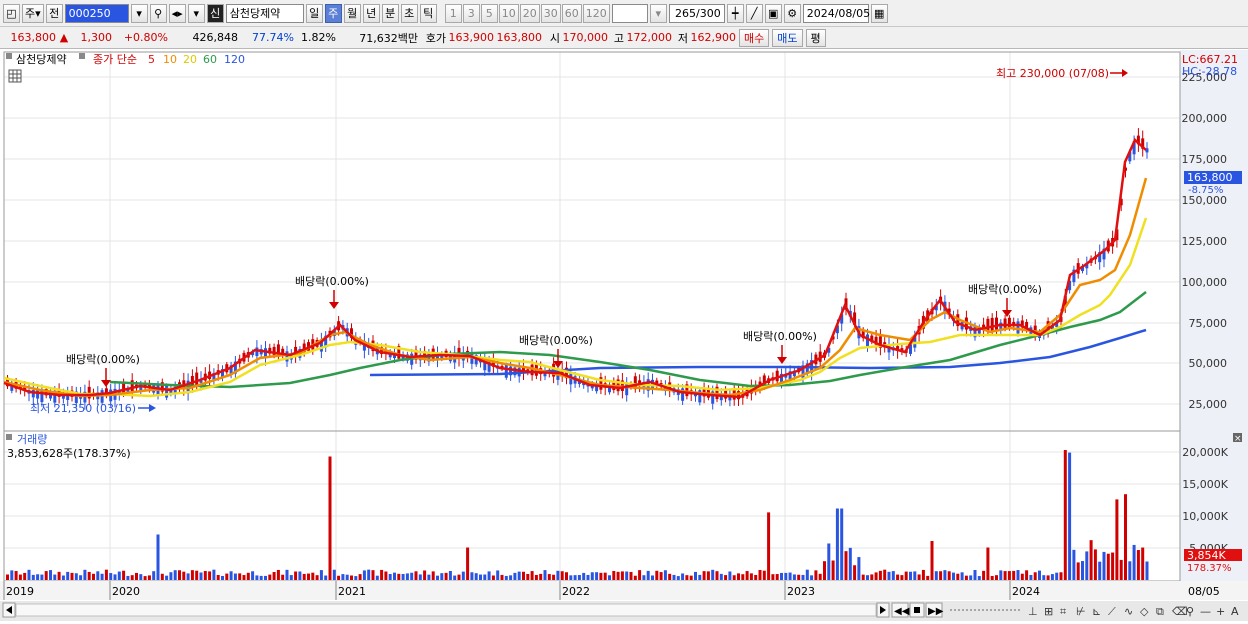 The width and height of the screenshot is (1248, 624). What do you see at coordinates (571, 13) in the screenshot?
I see `interval-60: 60` at bounding box center [571, 13].